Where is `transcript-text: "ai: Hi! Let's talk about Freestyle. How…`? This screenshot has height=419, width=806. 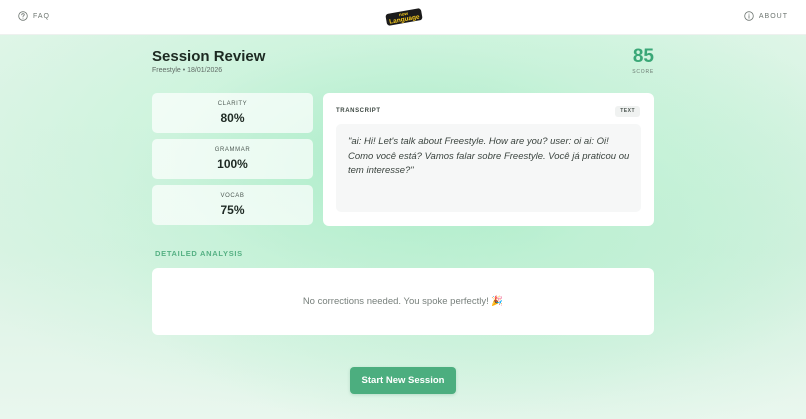 transcript-text: "ai: Hi! Let's talk about Freestyle. How… is located at coordinates (489, 156).